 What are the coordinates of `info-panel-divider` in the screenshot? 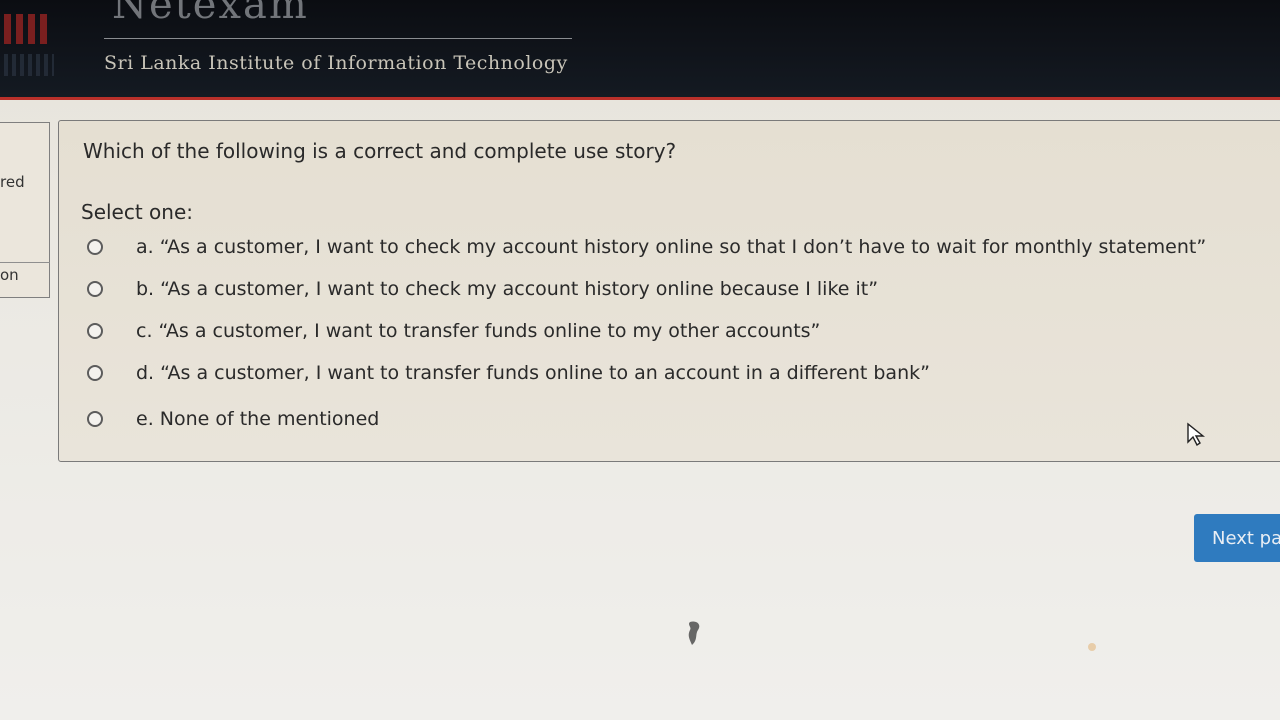 It's located at (25, 262).